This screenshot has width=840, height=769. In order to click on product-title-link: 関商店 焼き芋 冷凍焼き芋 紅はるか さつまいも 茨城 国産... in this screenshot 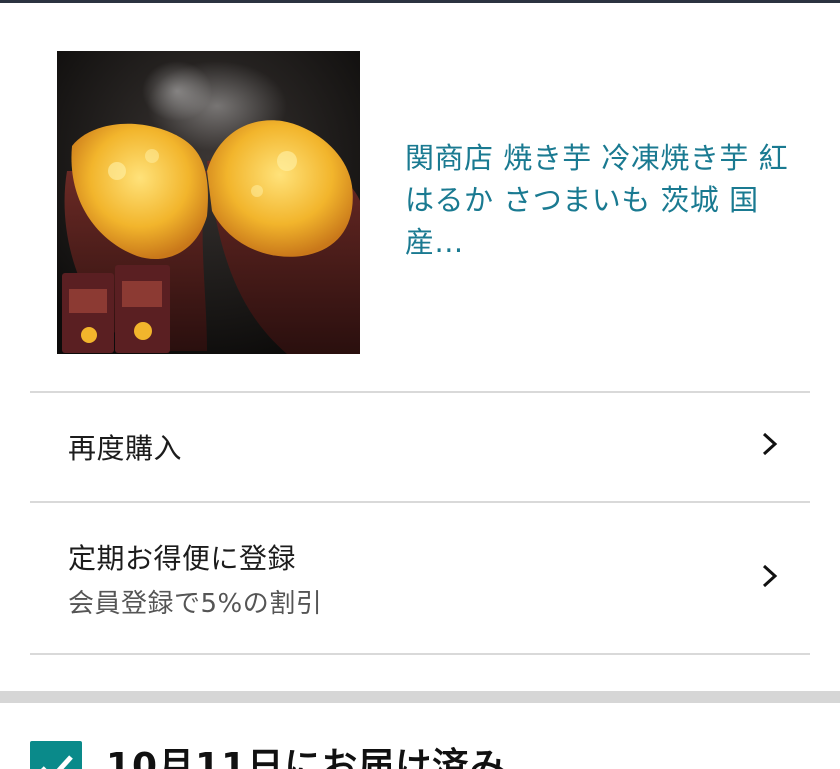, I will do `click(605, 200)`.